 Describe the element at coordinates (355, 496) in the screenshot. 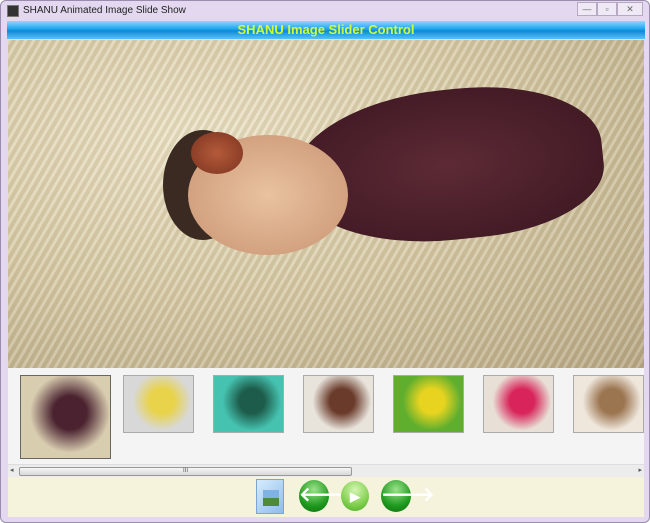

I see `play-button: ▶` at that location.